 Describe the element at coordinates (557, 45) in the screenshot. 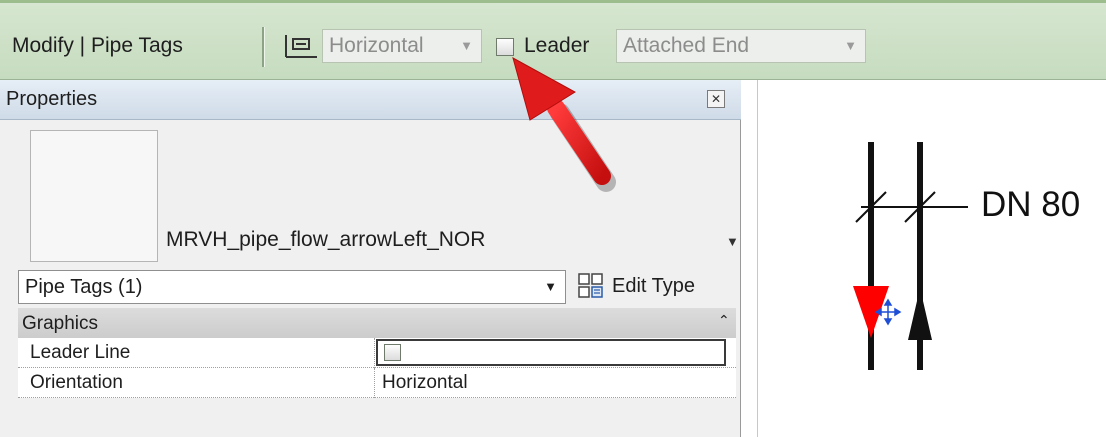

I see `leader-checkbox-label: Leader` at that location.